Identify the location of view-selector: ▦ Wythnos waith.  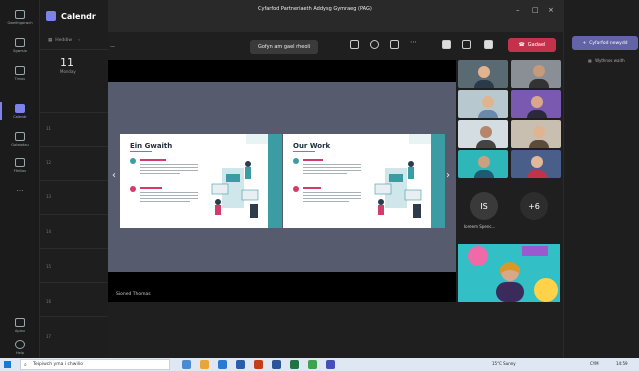
(606, 60).